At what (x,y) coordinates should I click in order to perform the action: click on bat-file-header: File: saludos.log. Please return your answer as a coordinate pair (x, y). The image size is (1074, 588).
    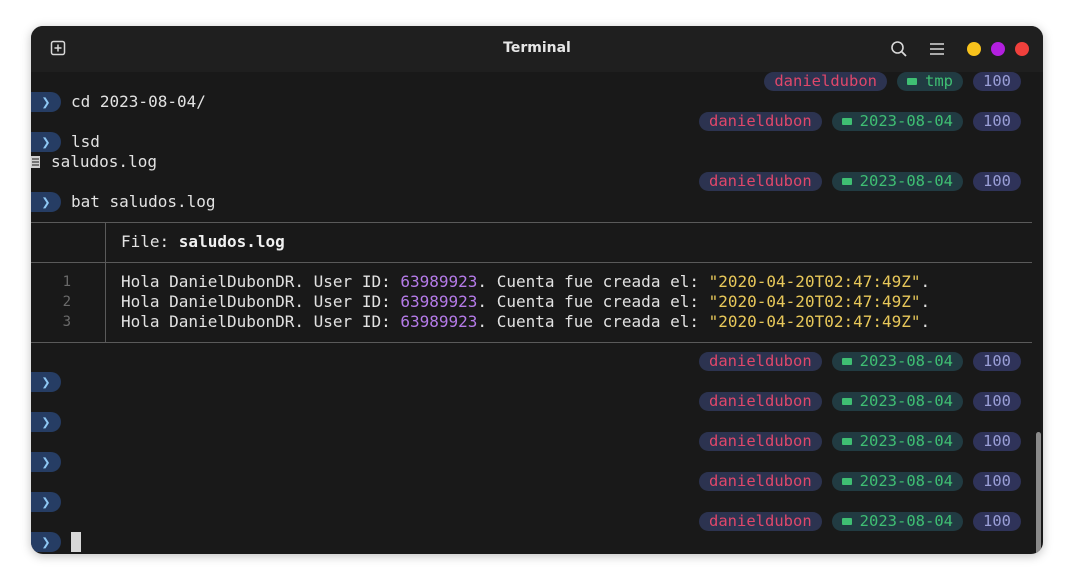
    Looking at the image, I should click on (203, 241).